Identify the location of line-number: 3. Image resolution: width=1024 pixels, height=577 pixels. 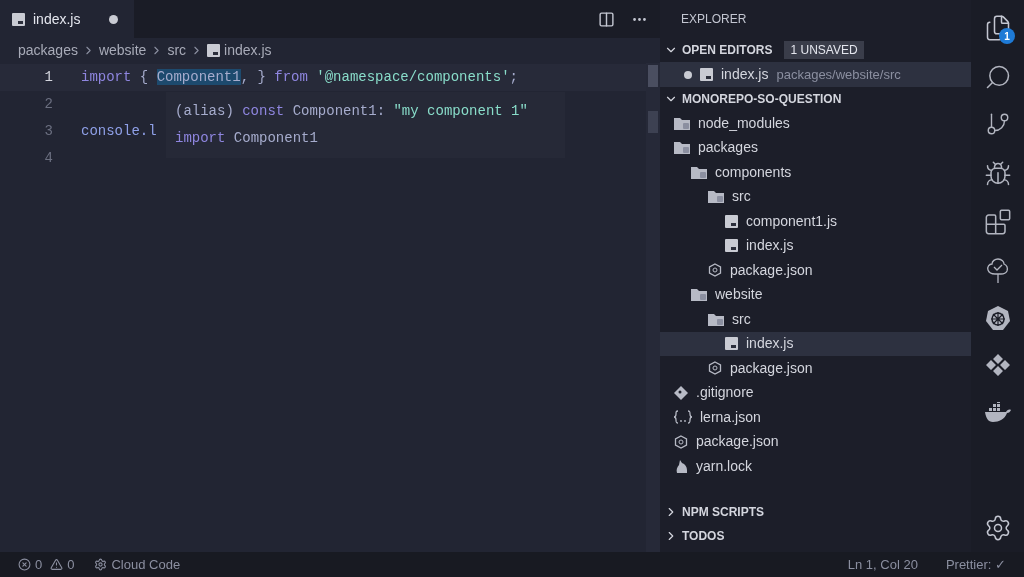
(48, 131).